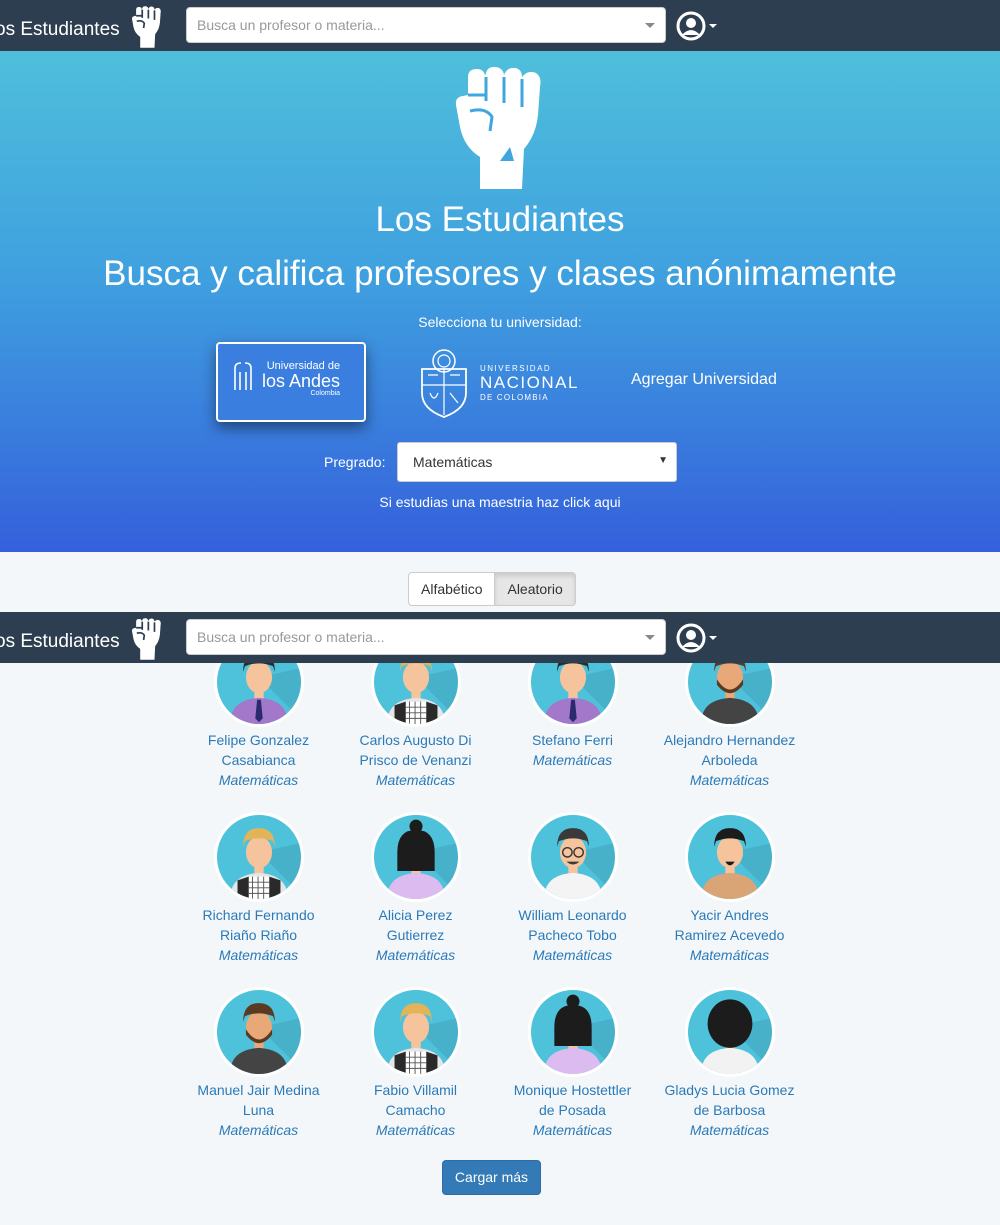 The height and width of the screenshot is (1225, 1000). Describe the element at coordinates (258, 1100) in the screenshot. I see `professor-name-link: Manuel Jair Medina Luna` at that location.